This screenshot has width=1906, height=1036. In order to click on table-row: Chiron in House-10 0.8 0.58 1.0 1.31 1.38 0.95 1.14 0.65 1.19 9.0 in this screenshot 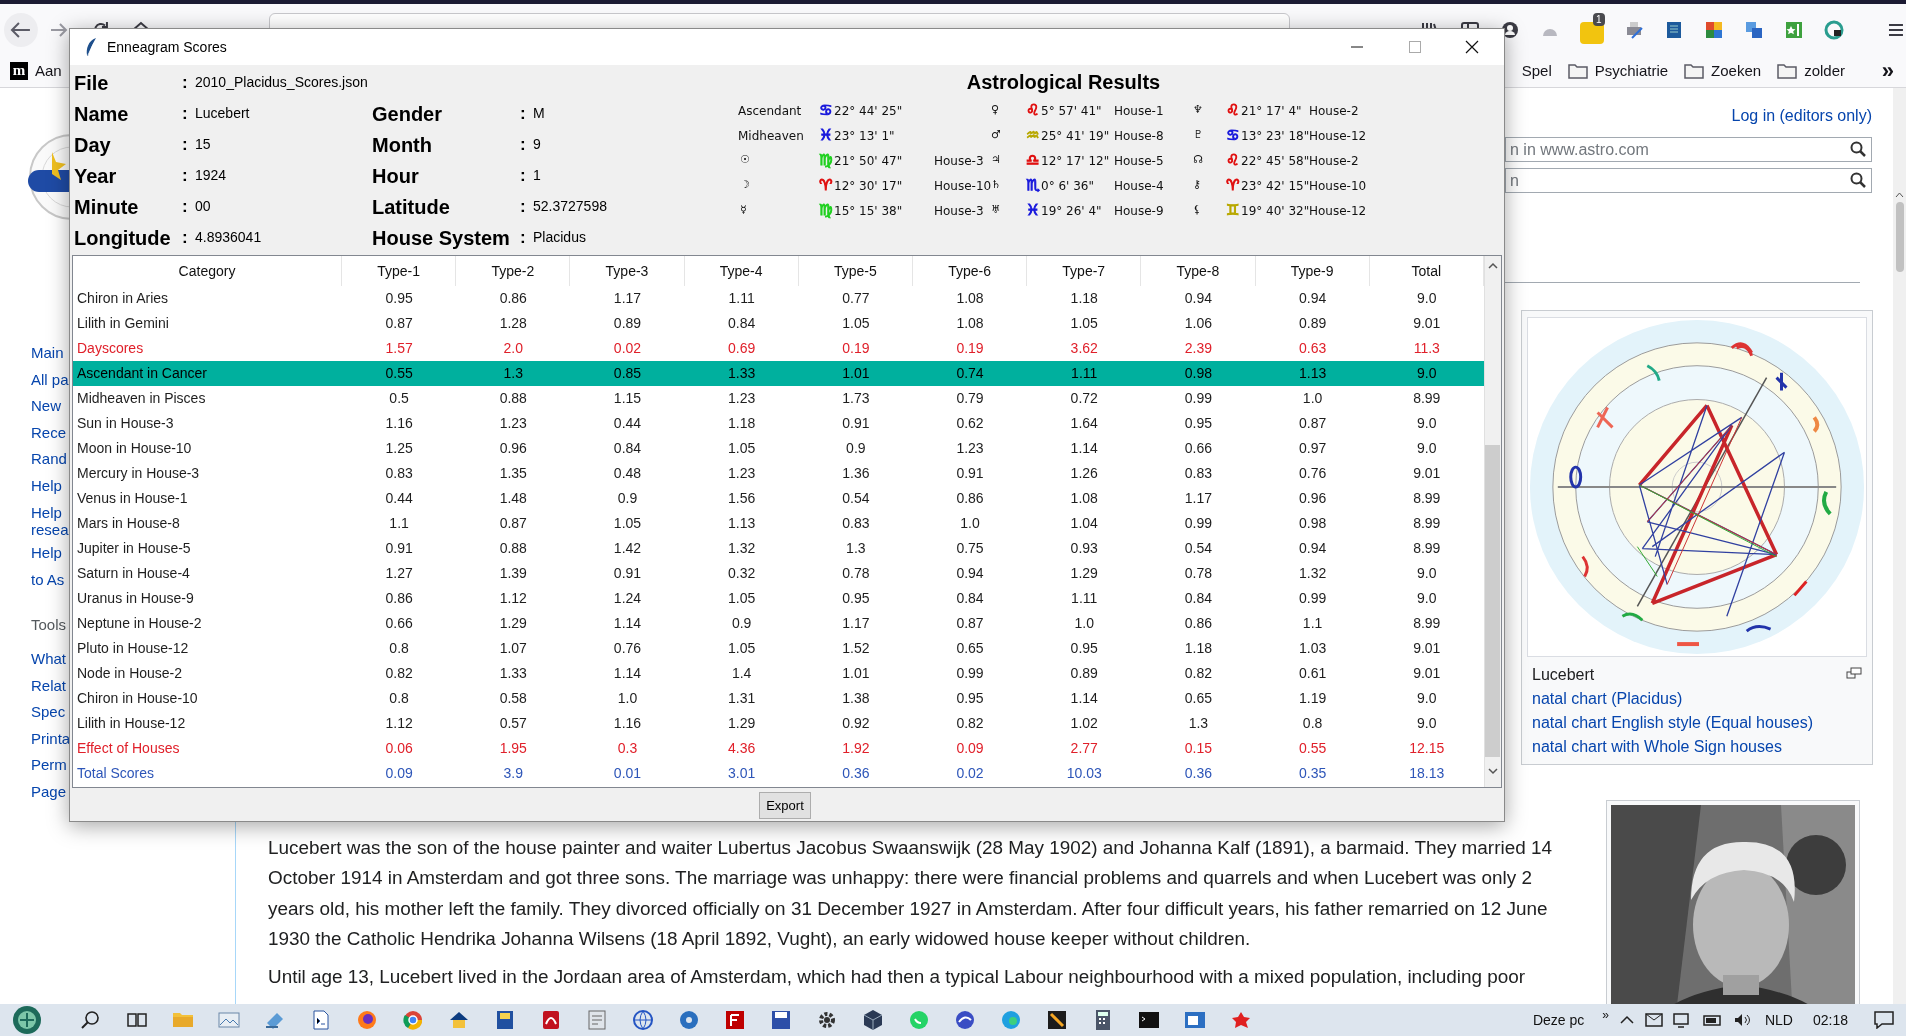, I will do `click(778, 698)`.